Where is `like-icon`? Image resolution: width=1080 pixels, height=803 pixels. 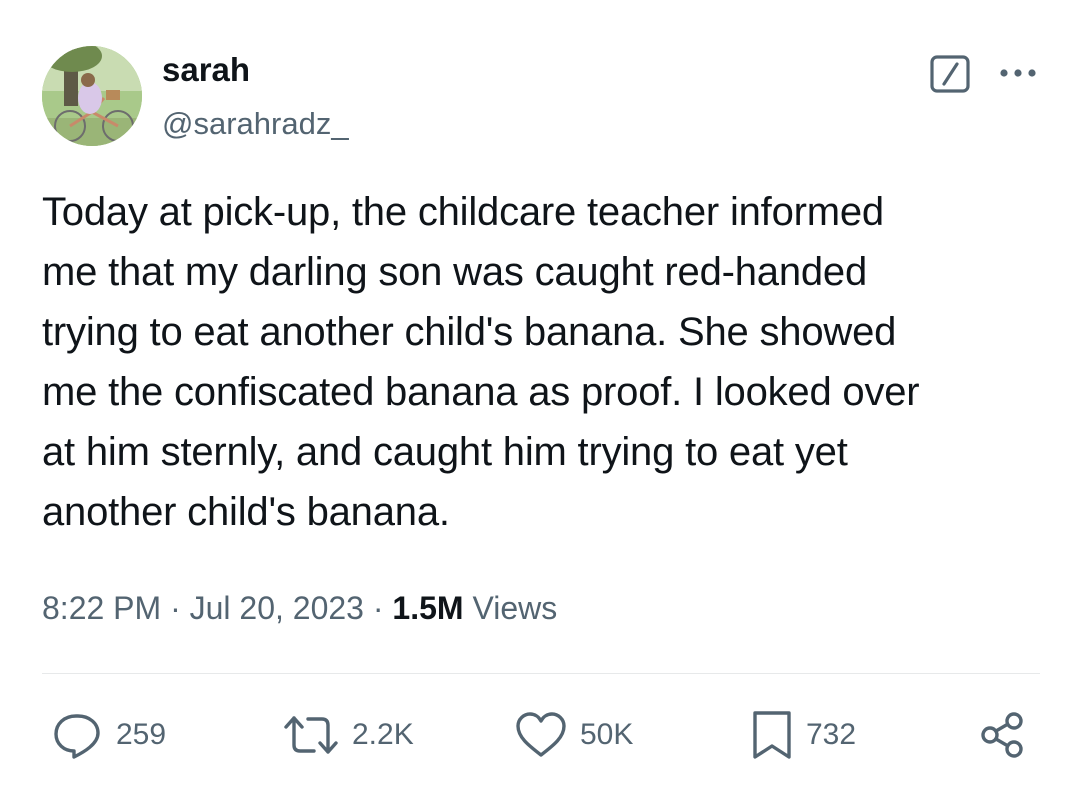
like-icon is located at coordinates (541, 734).